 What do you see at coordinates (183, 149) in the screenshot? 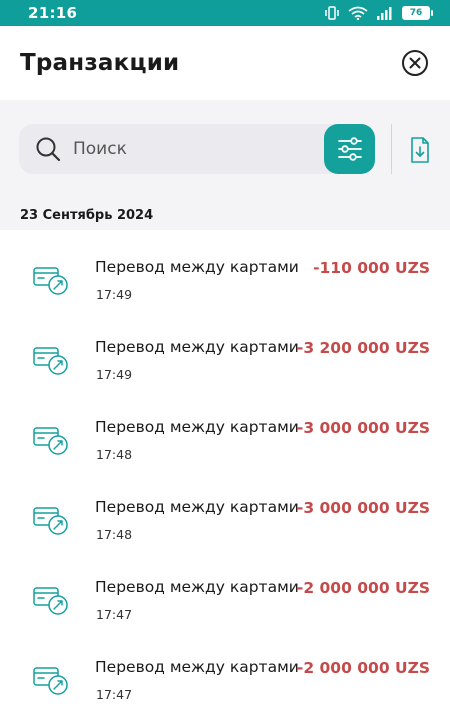
I see `search-input` at bounding box center [183, 149].